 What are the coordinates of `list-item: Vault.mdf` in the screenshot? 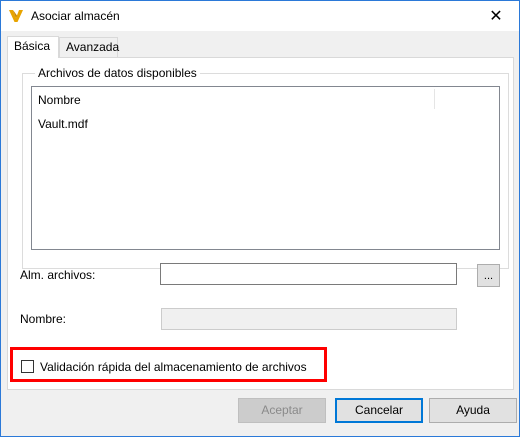 It's located at (63, 124).